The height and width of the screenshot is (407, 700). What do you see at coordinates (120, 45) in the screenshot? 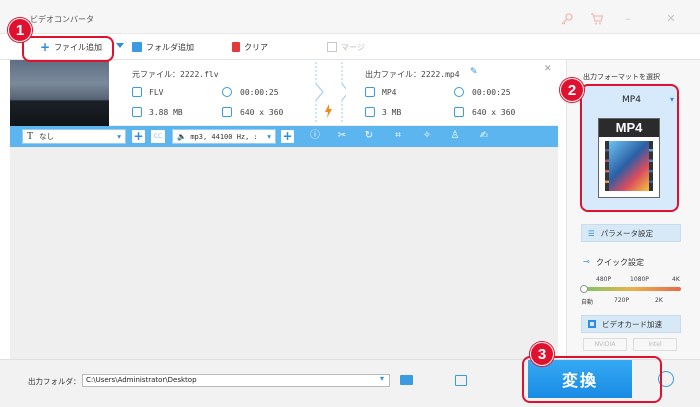
I see `add-file-dropdown-icon` at bounding box center [120, 45].